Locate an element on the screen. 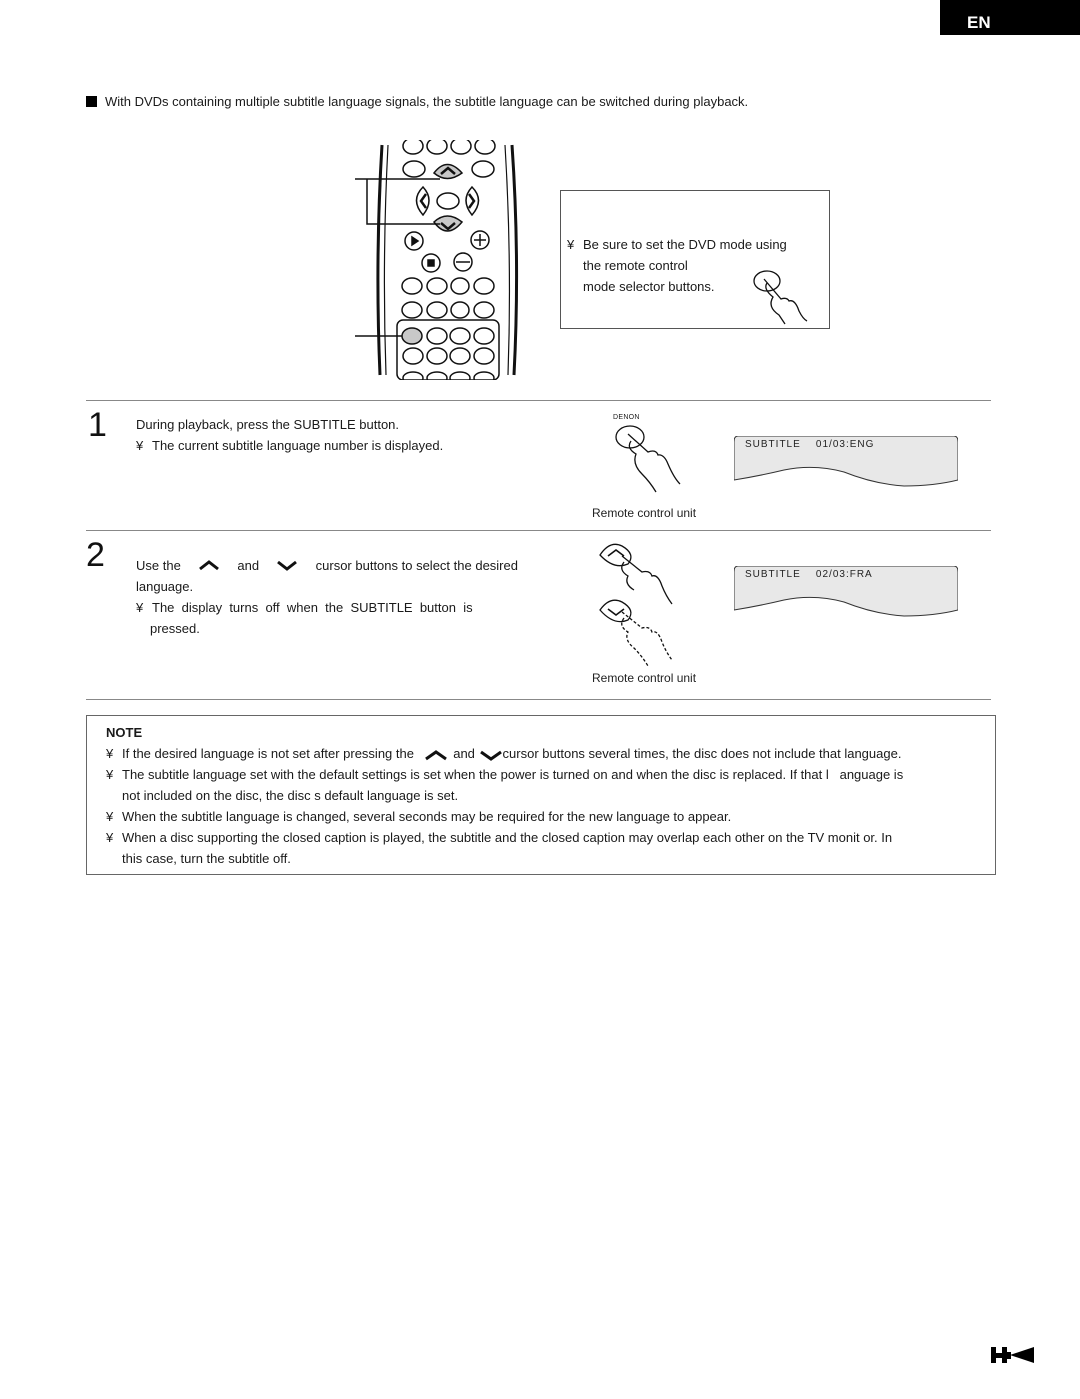 The image size is (1080, 1399). back-to-top-icon is located at coordinates (1013, 1355).